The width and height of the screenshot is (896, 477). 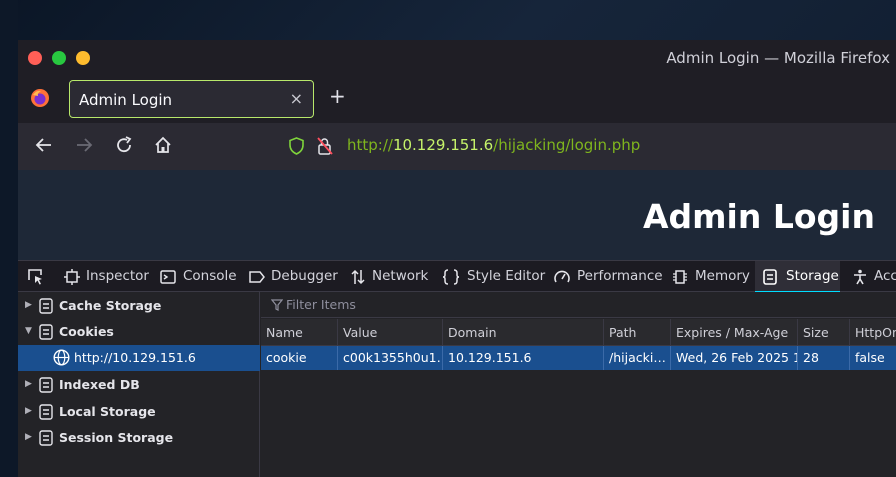 What do you see at coordinates (873, 332) in the screenshot?
I see `column-header-httponly: HttpOnl` at bounding box center [873, 332].